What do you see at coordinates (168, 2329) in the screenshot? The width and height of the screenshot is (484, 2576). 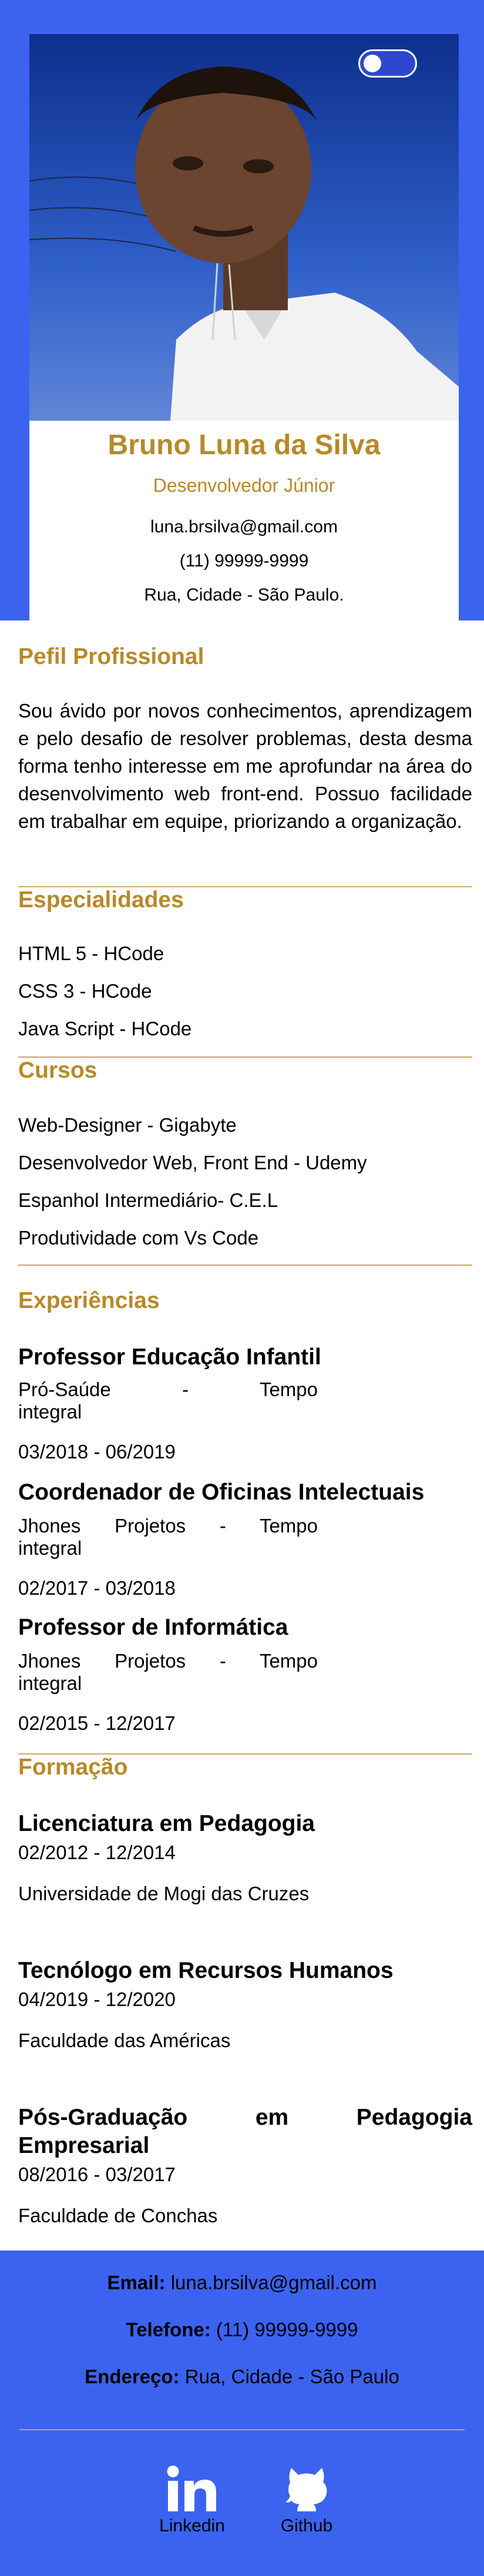 I see `footer-phone-label: Telefone:` at bounding box center [168, 2329].